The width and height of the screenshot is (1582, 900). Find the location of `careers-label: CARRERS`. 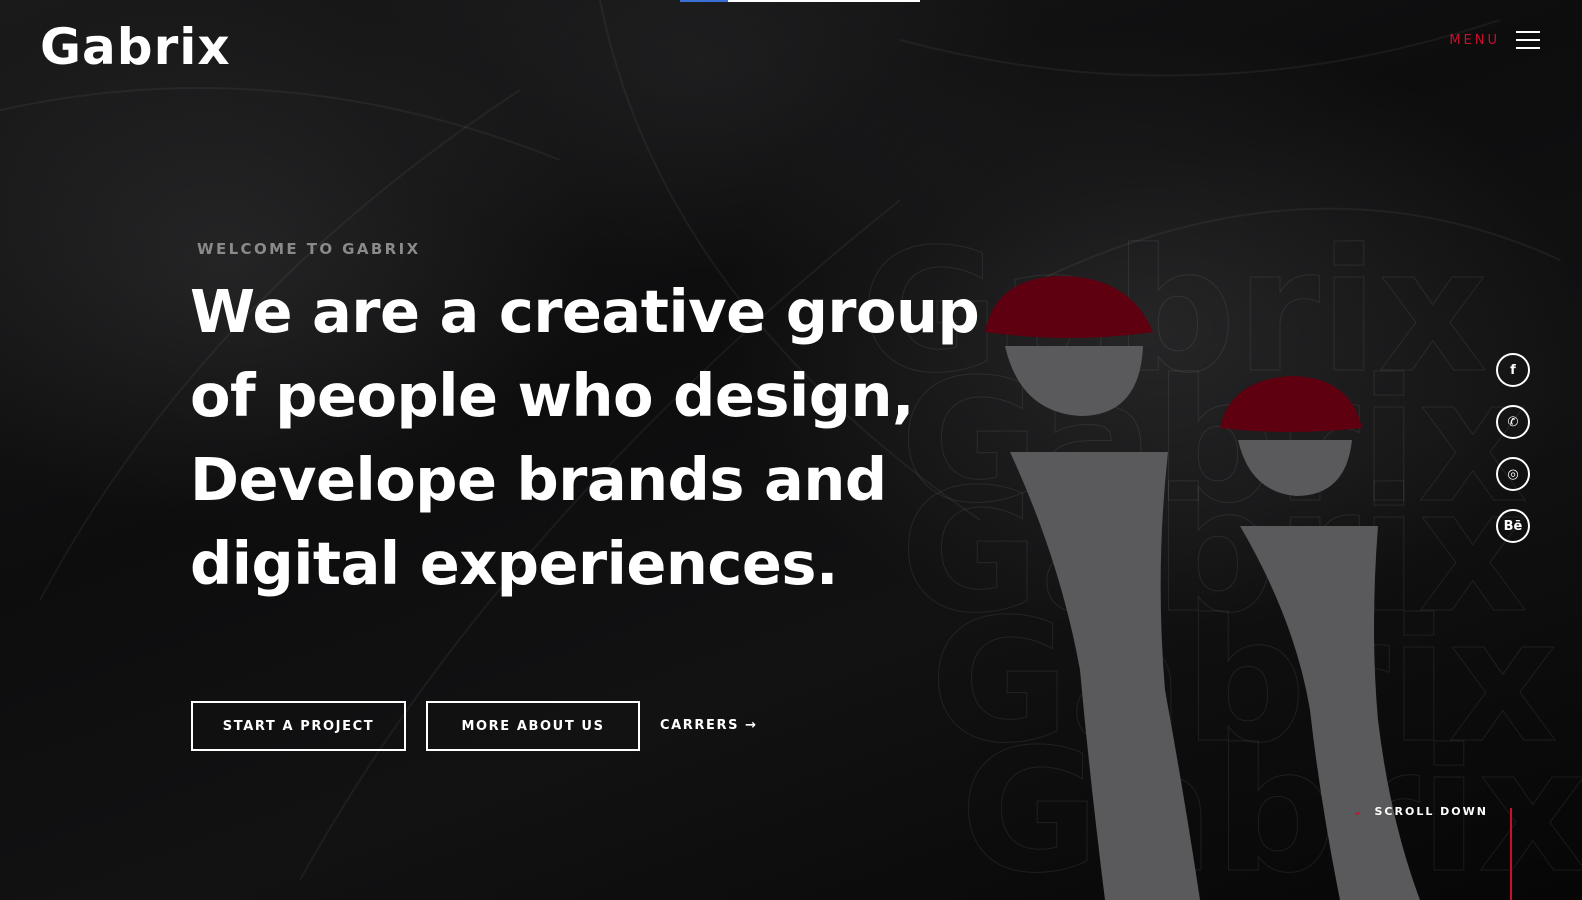

careers-label: CARRERS is located at coordinates (700, 725).